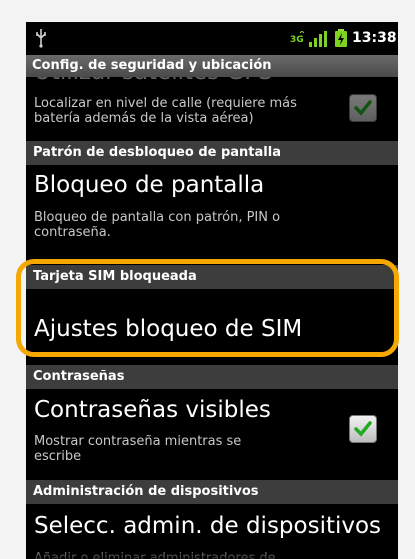  Describe the element at coordinates (212, 377) in the screenshot. I see `passwords-header: Contraseñas` at that location.